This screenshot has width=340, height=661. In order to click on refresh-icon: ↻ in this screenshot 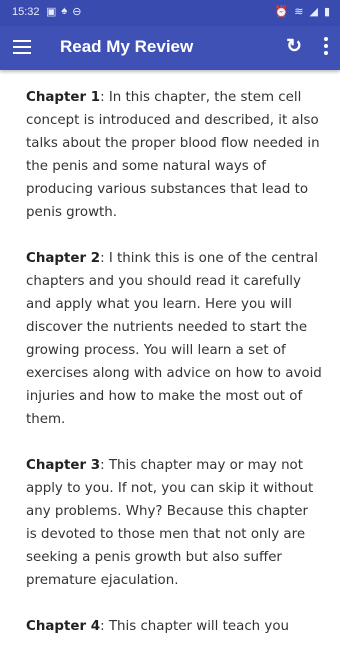, I will do `click(294, 46)`.